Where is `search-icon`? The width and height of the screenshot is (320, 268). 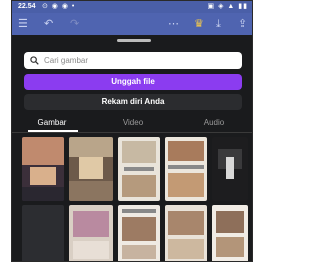 search-icon is located at coordinates (34, 60).